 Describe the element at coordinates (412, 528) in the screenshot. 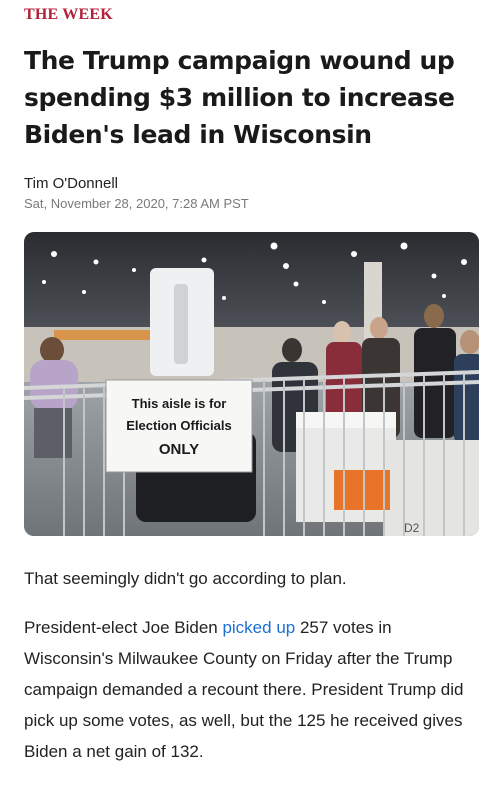

I see `box-marking: D2` at that location.